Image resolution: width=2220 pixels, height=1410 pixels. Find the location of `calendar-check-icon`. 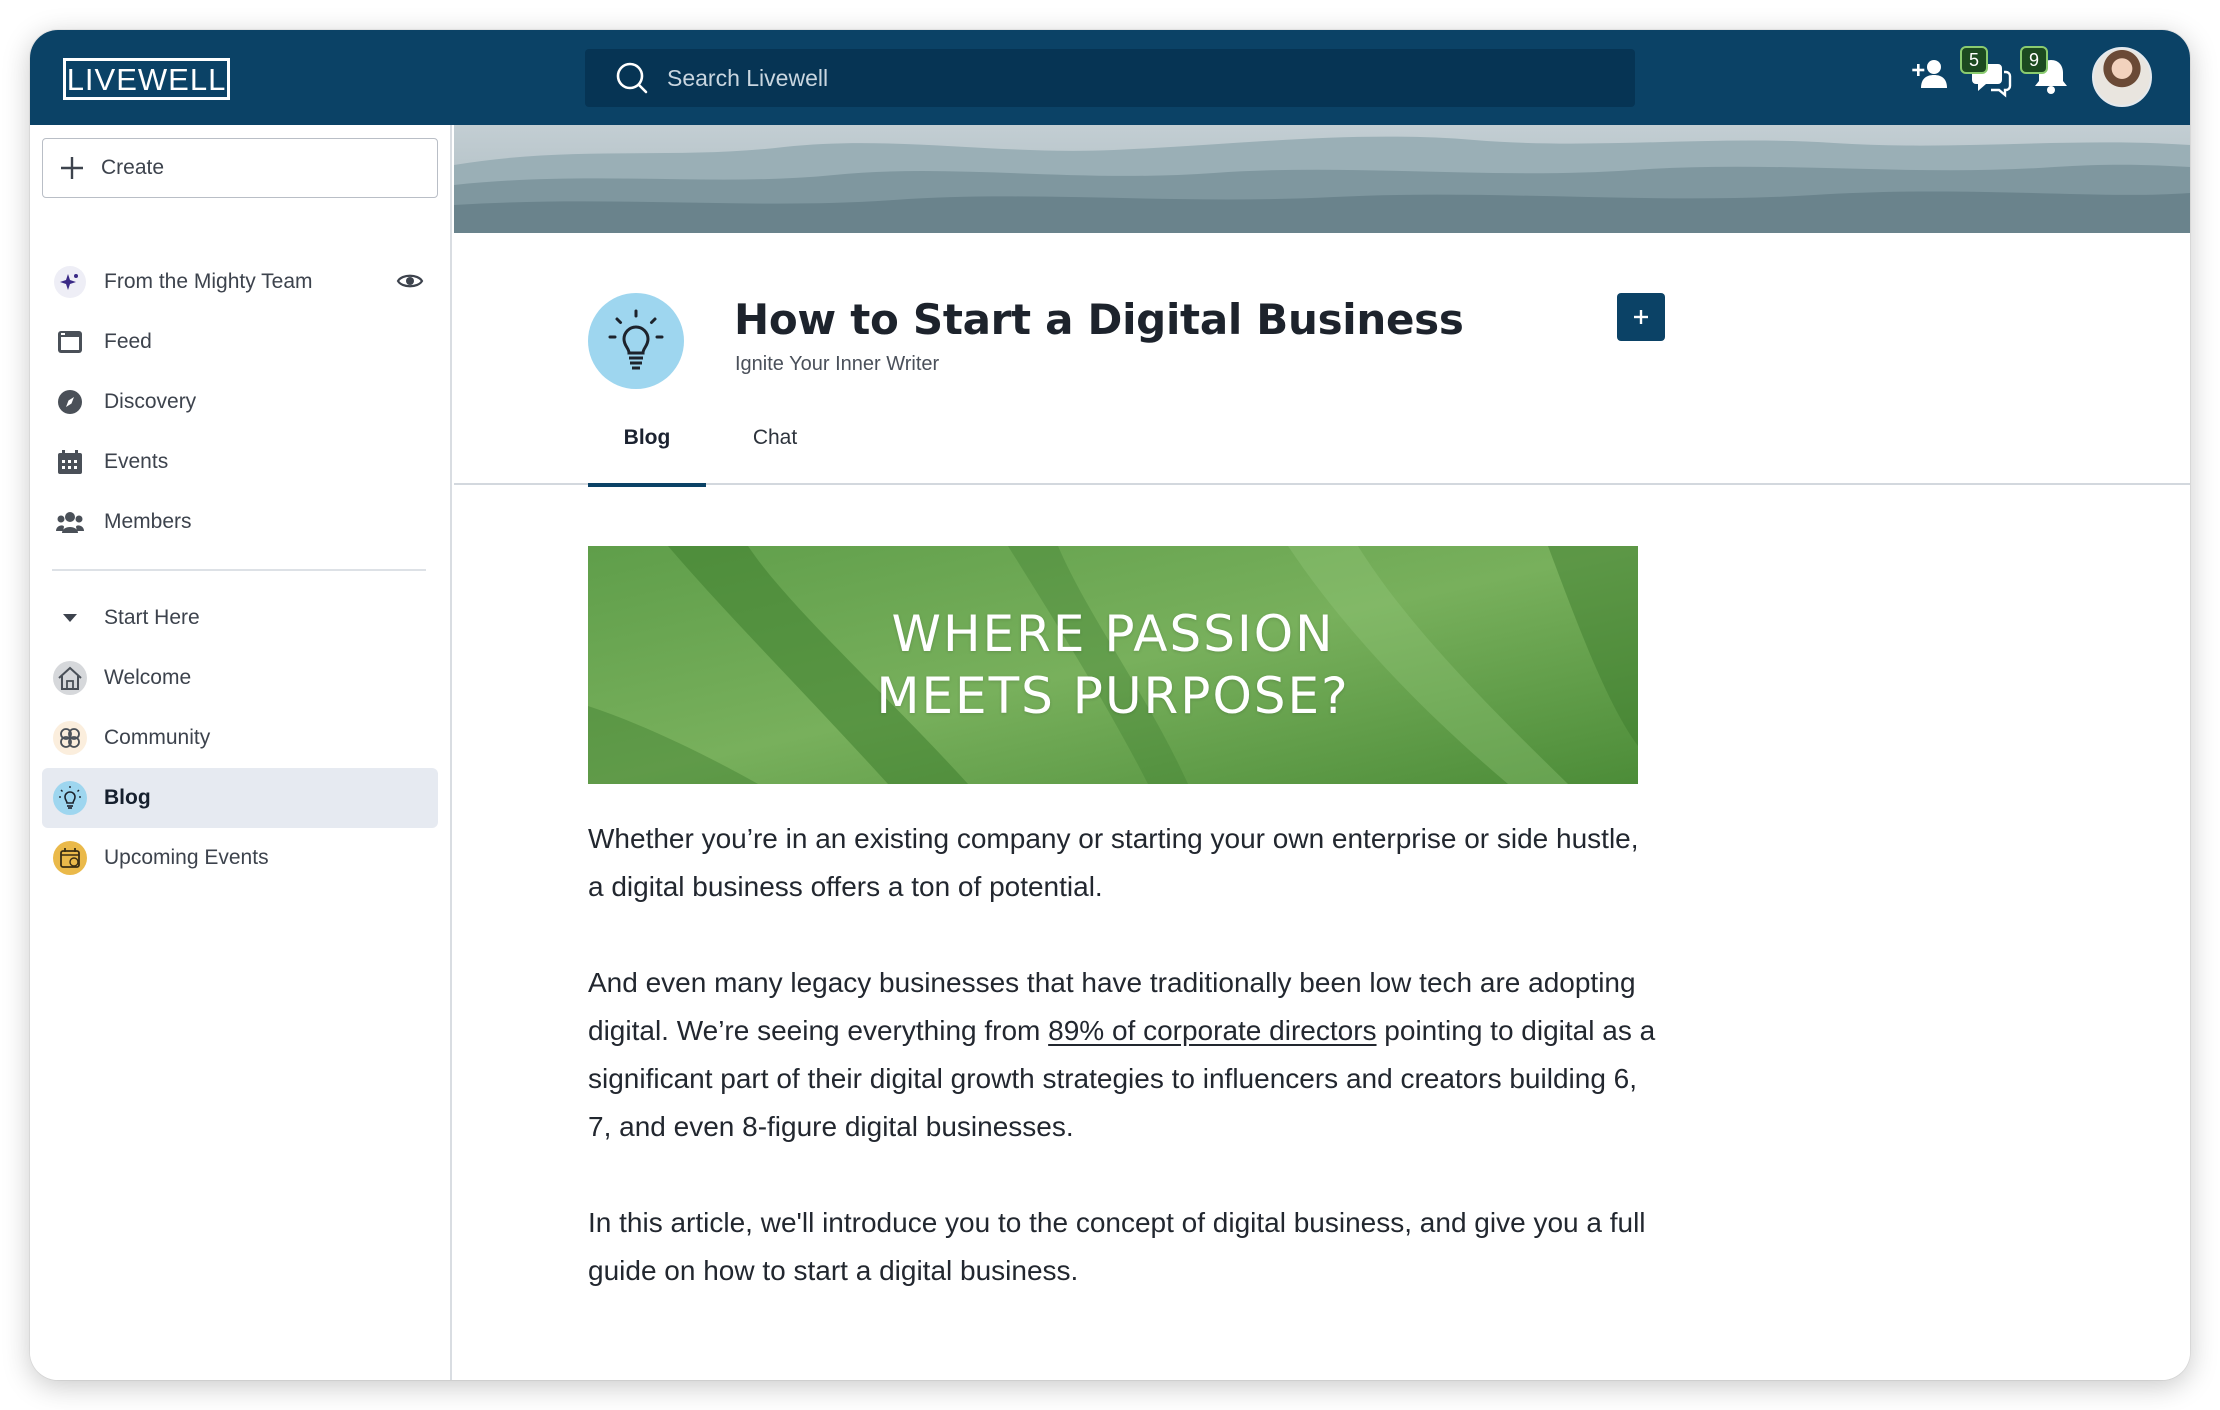

calendar-check-icon is located at coordinates (70, 858).